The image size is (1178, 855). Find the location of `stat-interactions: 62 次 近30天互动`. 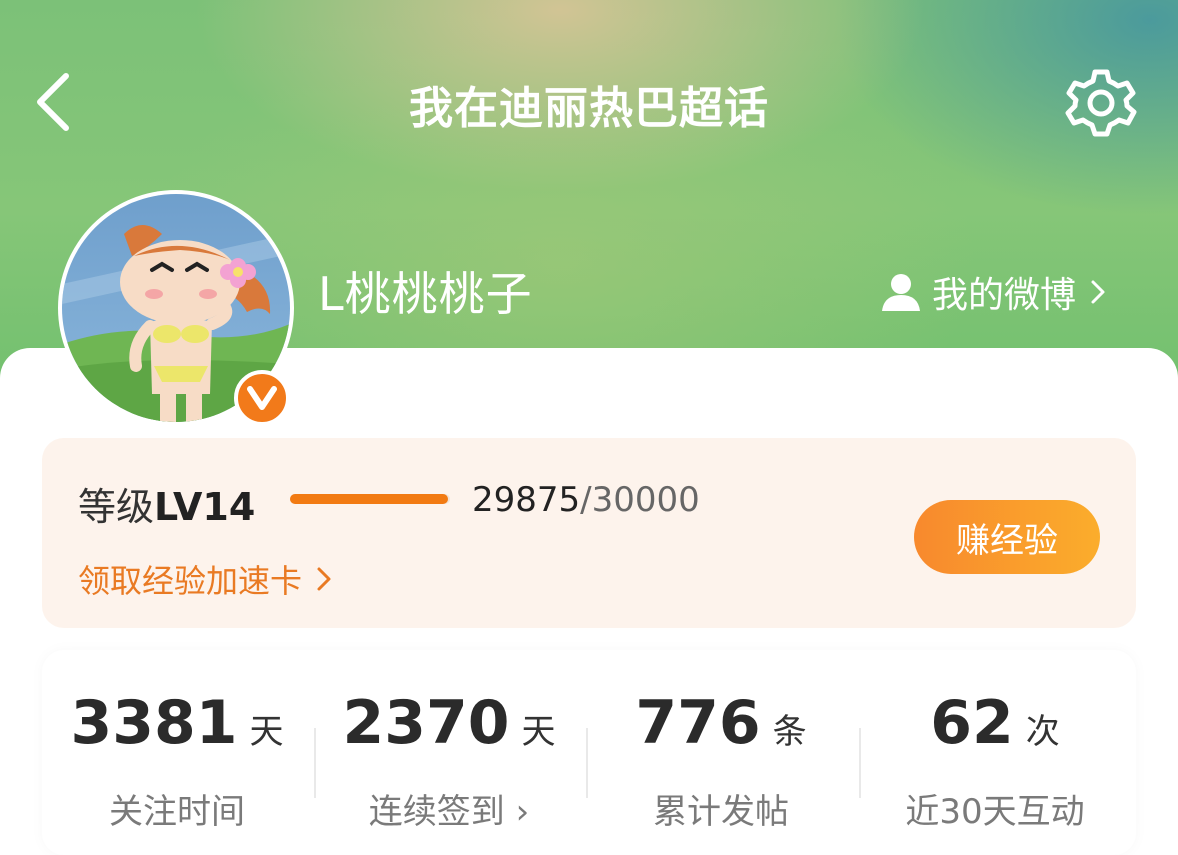

stat-interactions: 62 次 近30天互动 is located at coordinates (995, 752).